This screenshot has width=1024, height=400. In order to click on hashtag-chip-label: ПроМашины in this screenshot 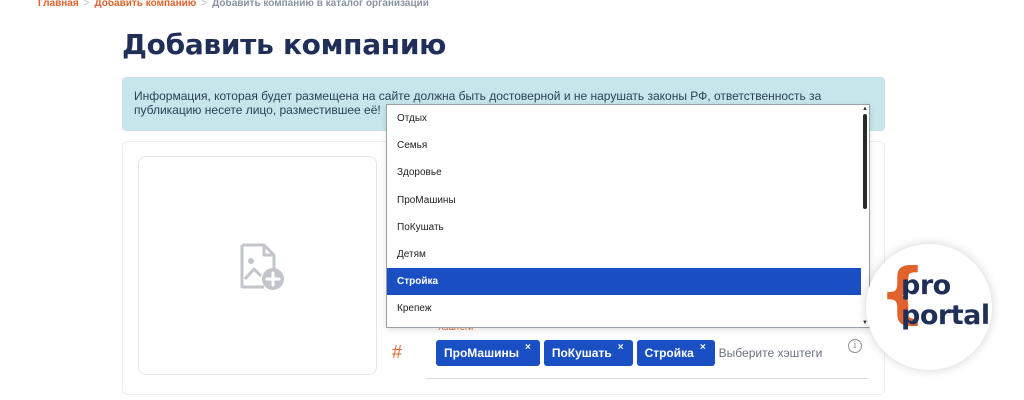, I will do `click(481, 353)`.